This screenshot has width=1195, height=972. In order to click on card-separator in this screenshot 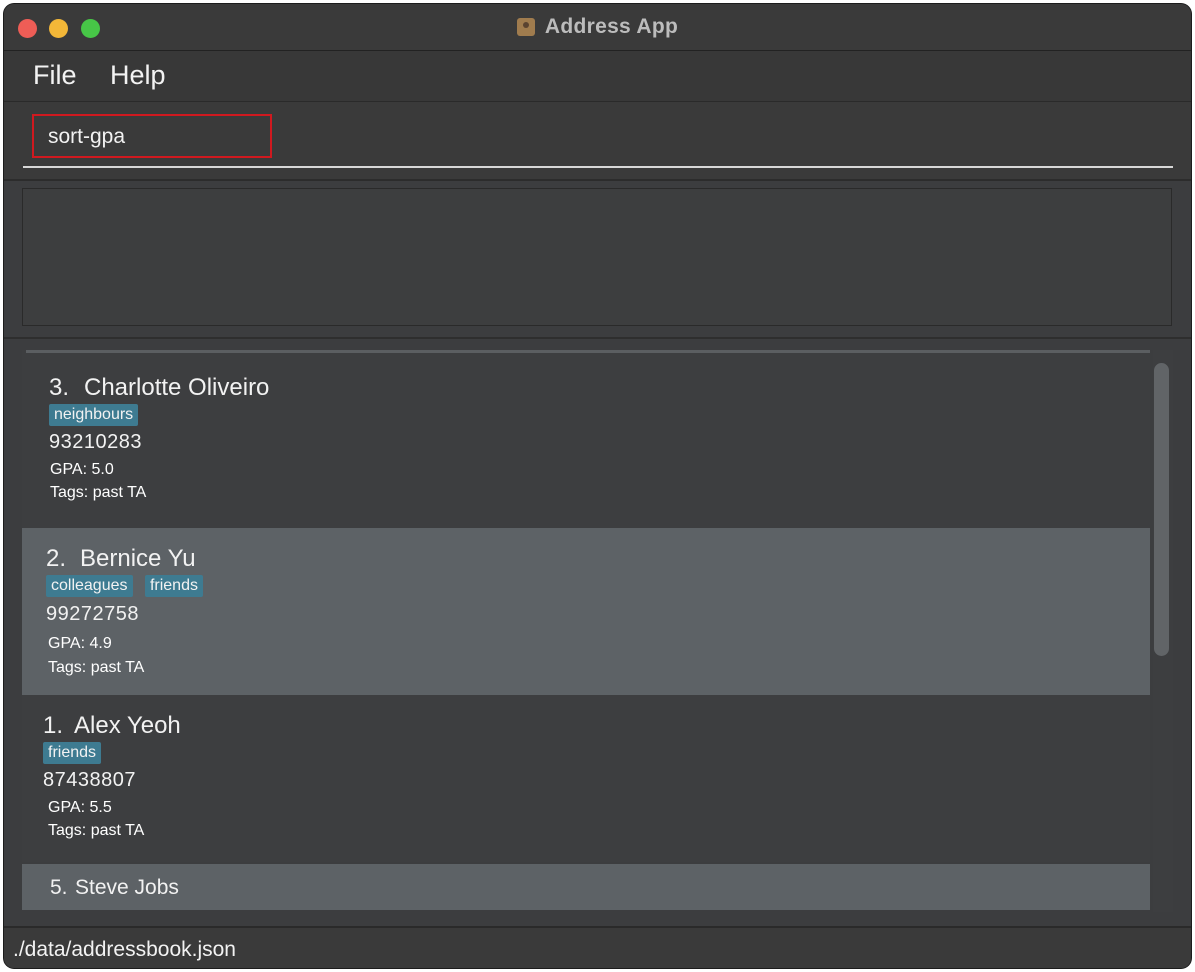, I will do `click(588, 351)`.